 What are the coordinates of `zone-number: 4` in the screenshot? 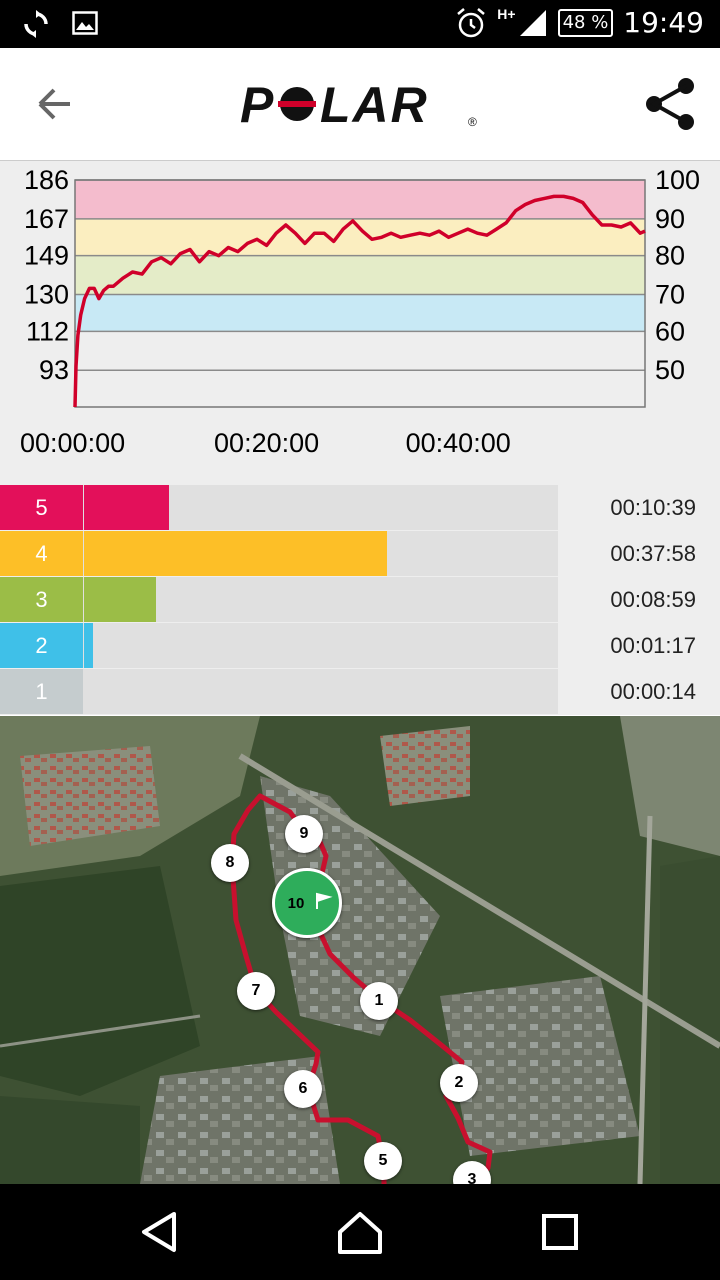 It's located at (41, 553).